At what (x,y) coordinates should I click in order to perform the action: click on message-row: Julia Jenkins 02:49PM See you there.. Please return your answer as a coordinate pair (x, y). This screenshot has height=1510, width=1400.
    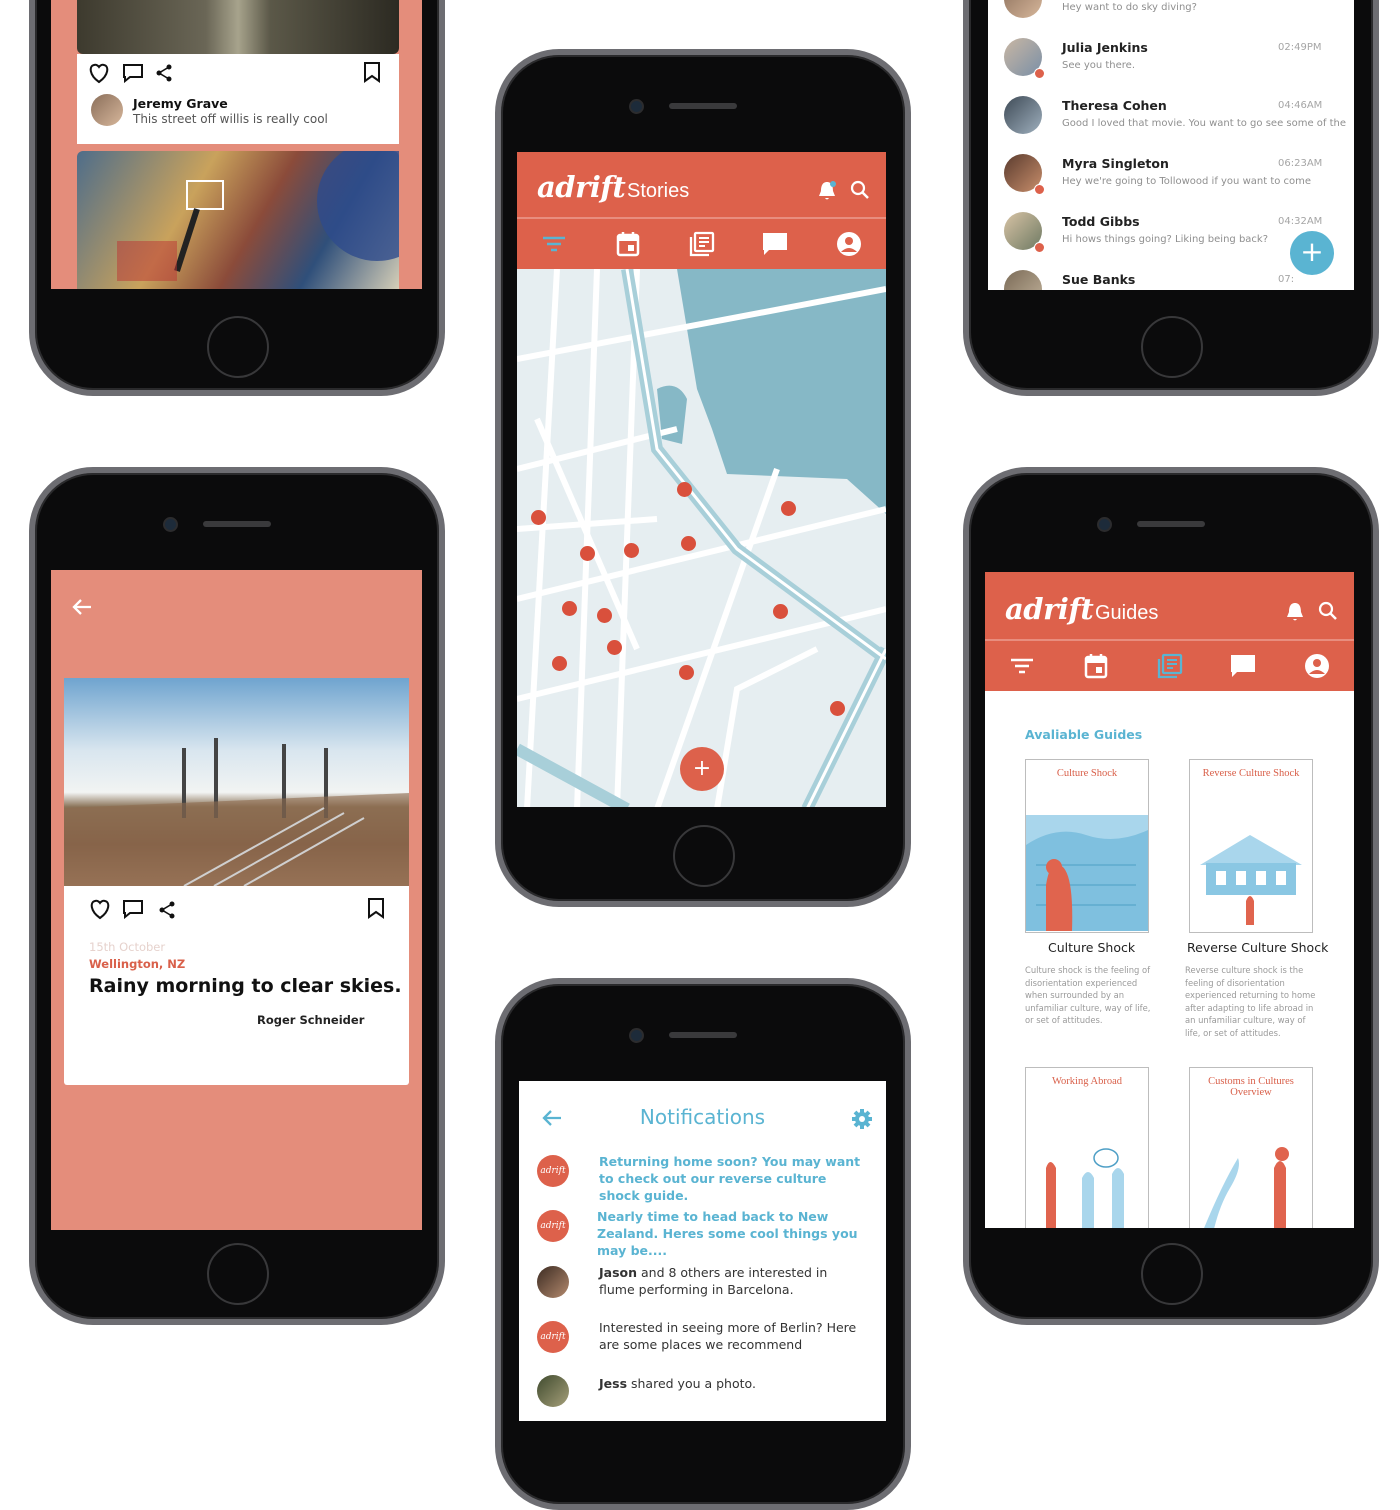
    Looking at the image, I should click on (1171, 65).